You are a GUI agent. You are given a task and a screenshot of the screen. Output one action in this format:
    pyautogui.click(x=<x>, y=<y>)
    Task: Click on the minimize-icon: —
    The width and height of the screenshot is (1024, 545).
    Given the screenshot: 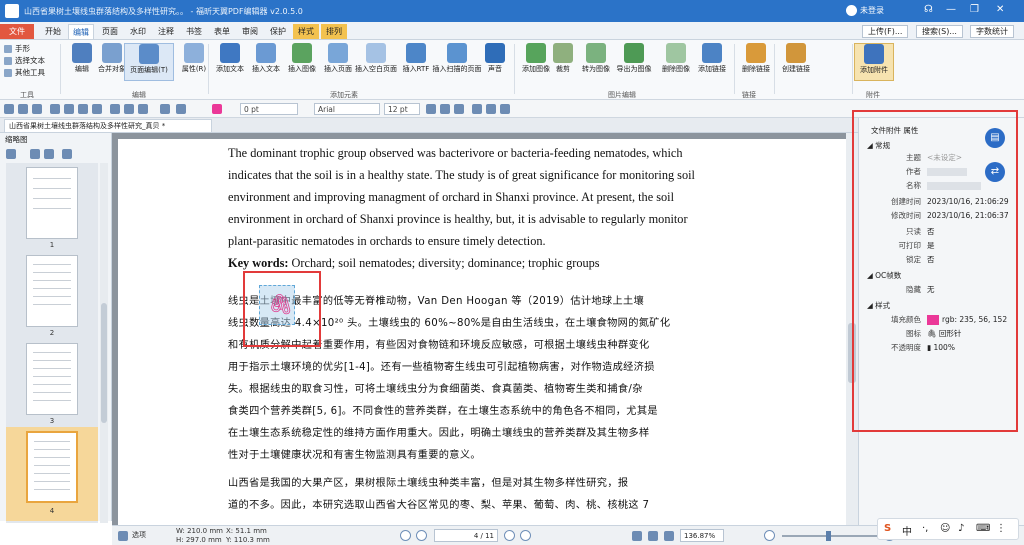 What is the action you would take?
    pyautogui.click(x=951, y=9)
    